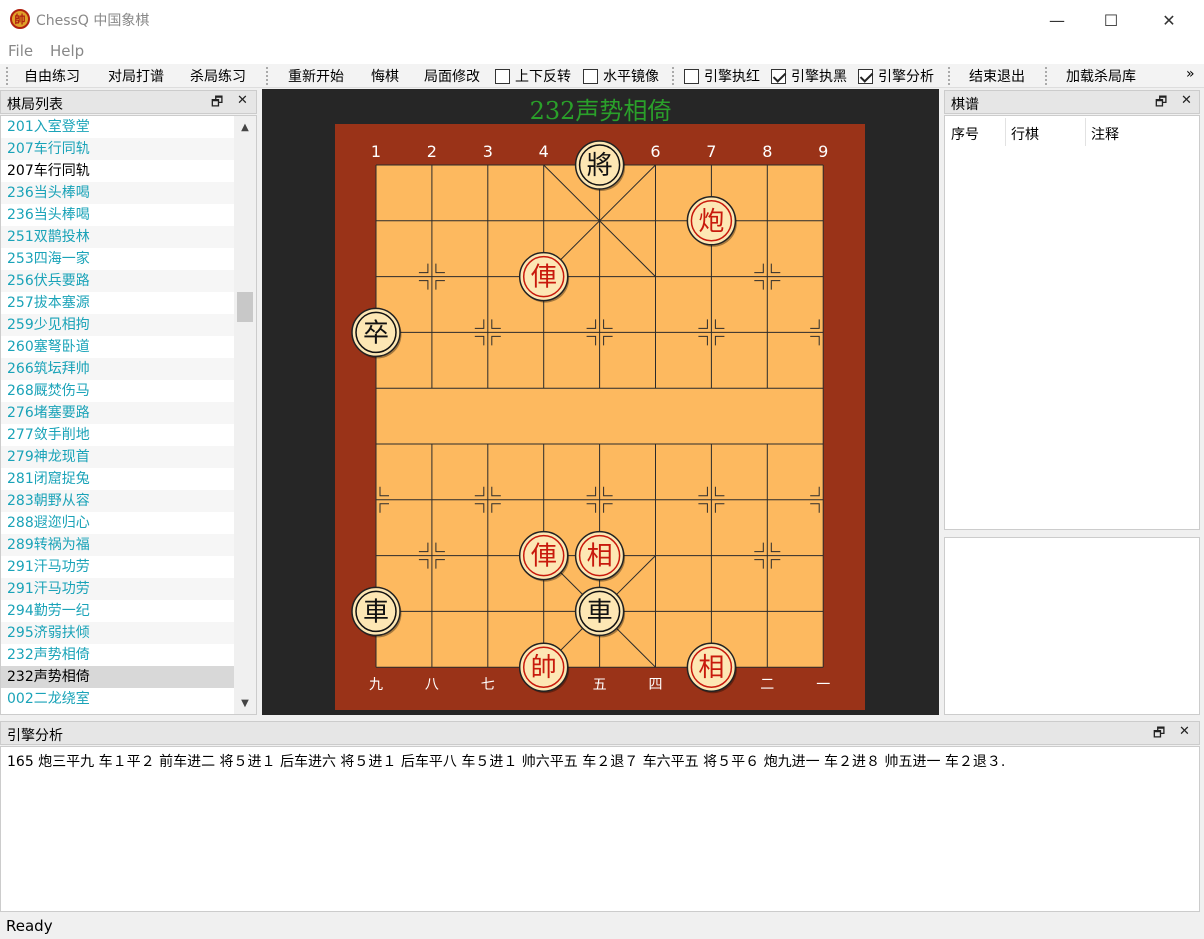 Image resolution: width=1204 pixels, height=939 pixels. I want to click on file-label-top: 3, so click(488, 151).